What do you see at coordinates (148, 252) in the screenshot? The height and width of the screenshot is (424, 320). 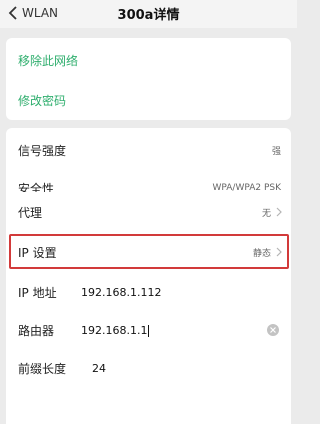 I see `ip-settings-row: IP 设置 静态` at bounding box center [148, 252].